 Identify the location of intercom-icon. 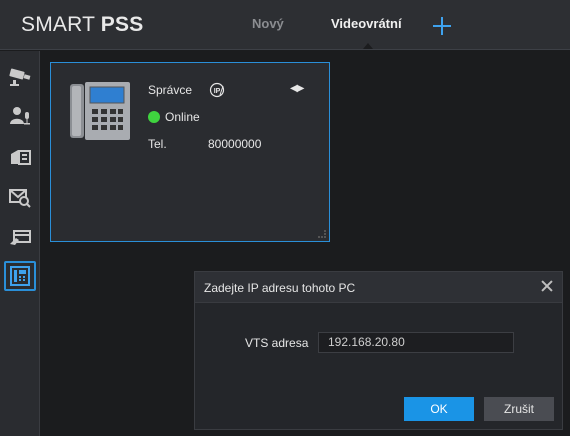
(20, 276).